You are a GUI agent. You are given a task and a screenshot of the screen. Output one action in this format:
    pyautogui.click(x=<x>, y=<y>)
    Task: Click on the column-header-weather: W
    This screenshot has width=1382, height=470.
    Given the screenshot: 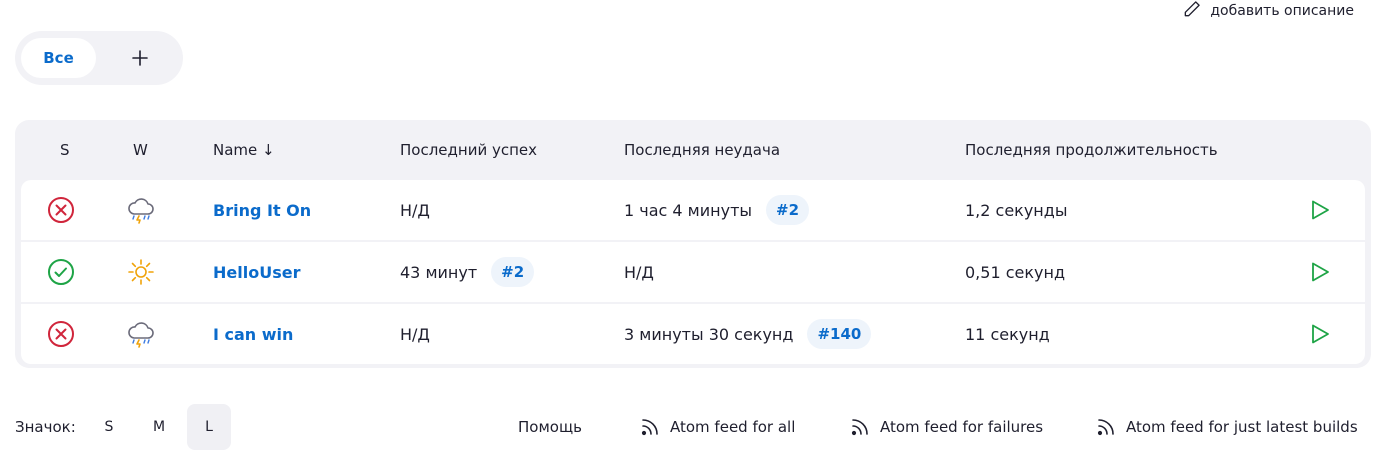 What is the action you would take?
    pyautogui.click(x=140, y=150)
    